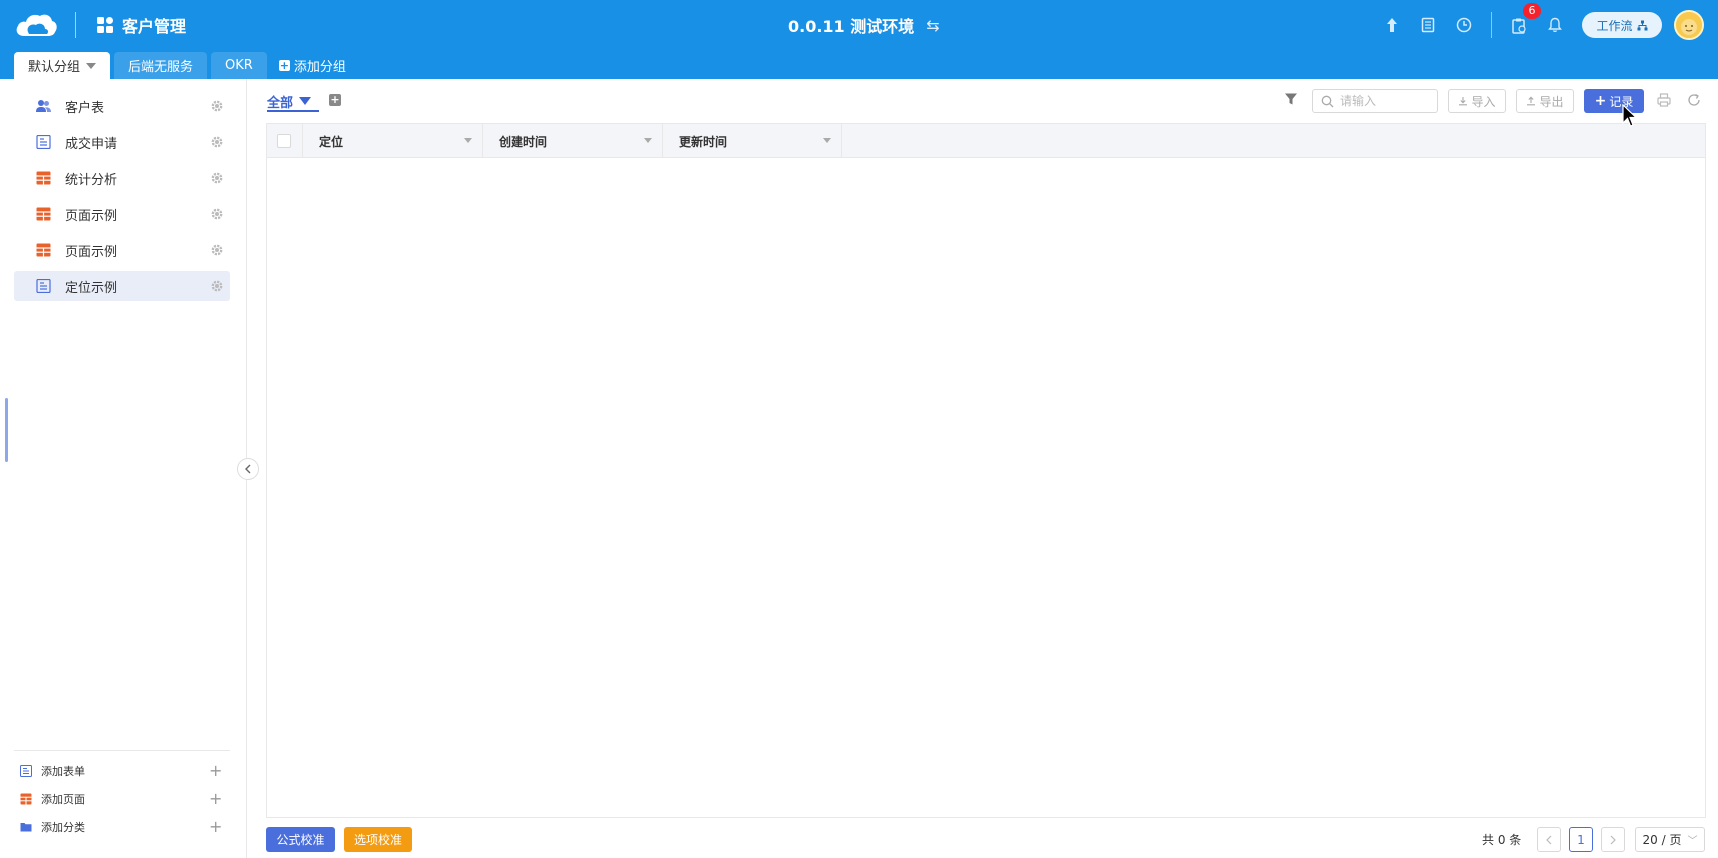 Image resolution: width=1718 pixels, height=858 pixels. What do you see at coordinates (1581, 839) in the screenshot?
I see `page-number-button: 1` at bounding box center [1581, 839].